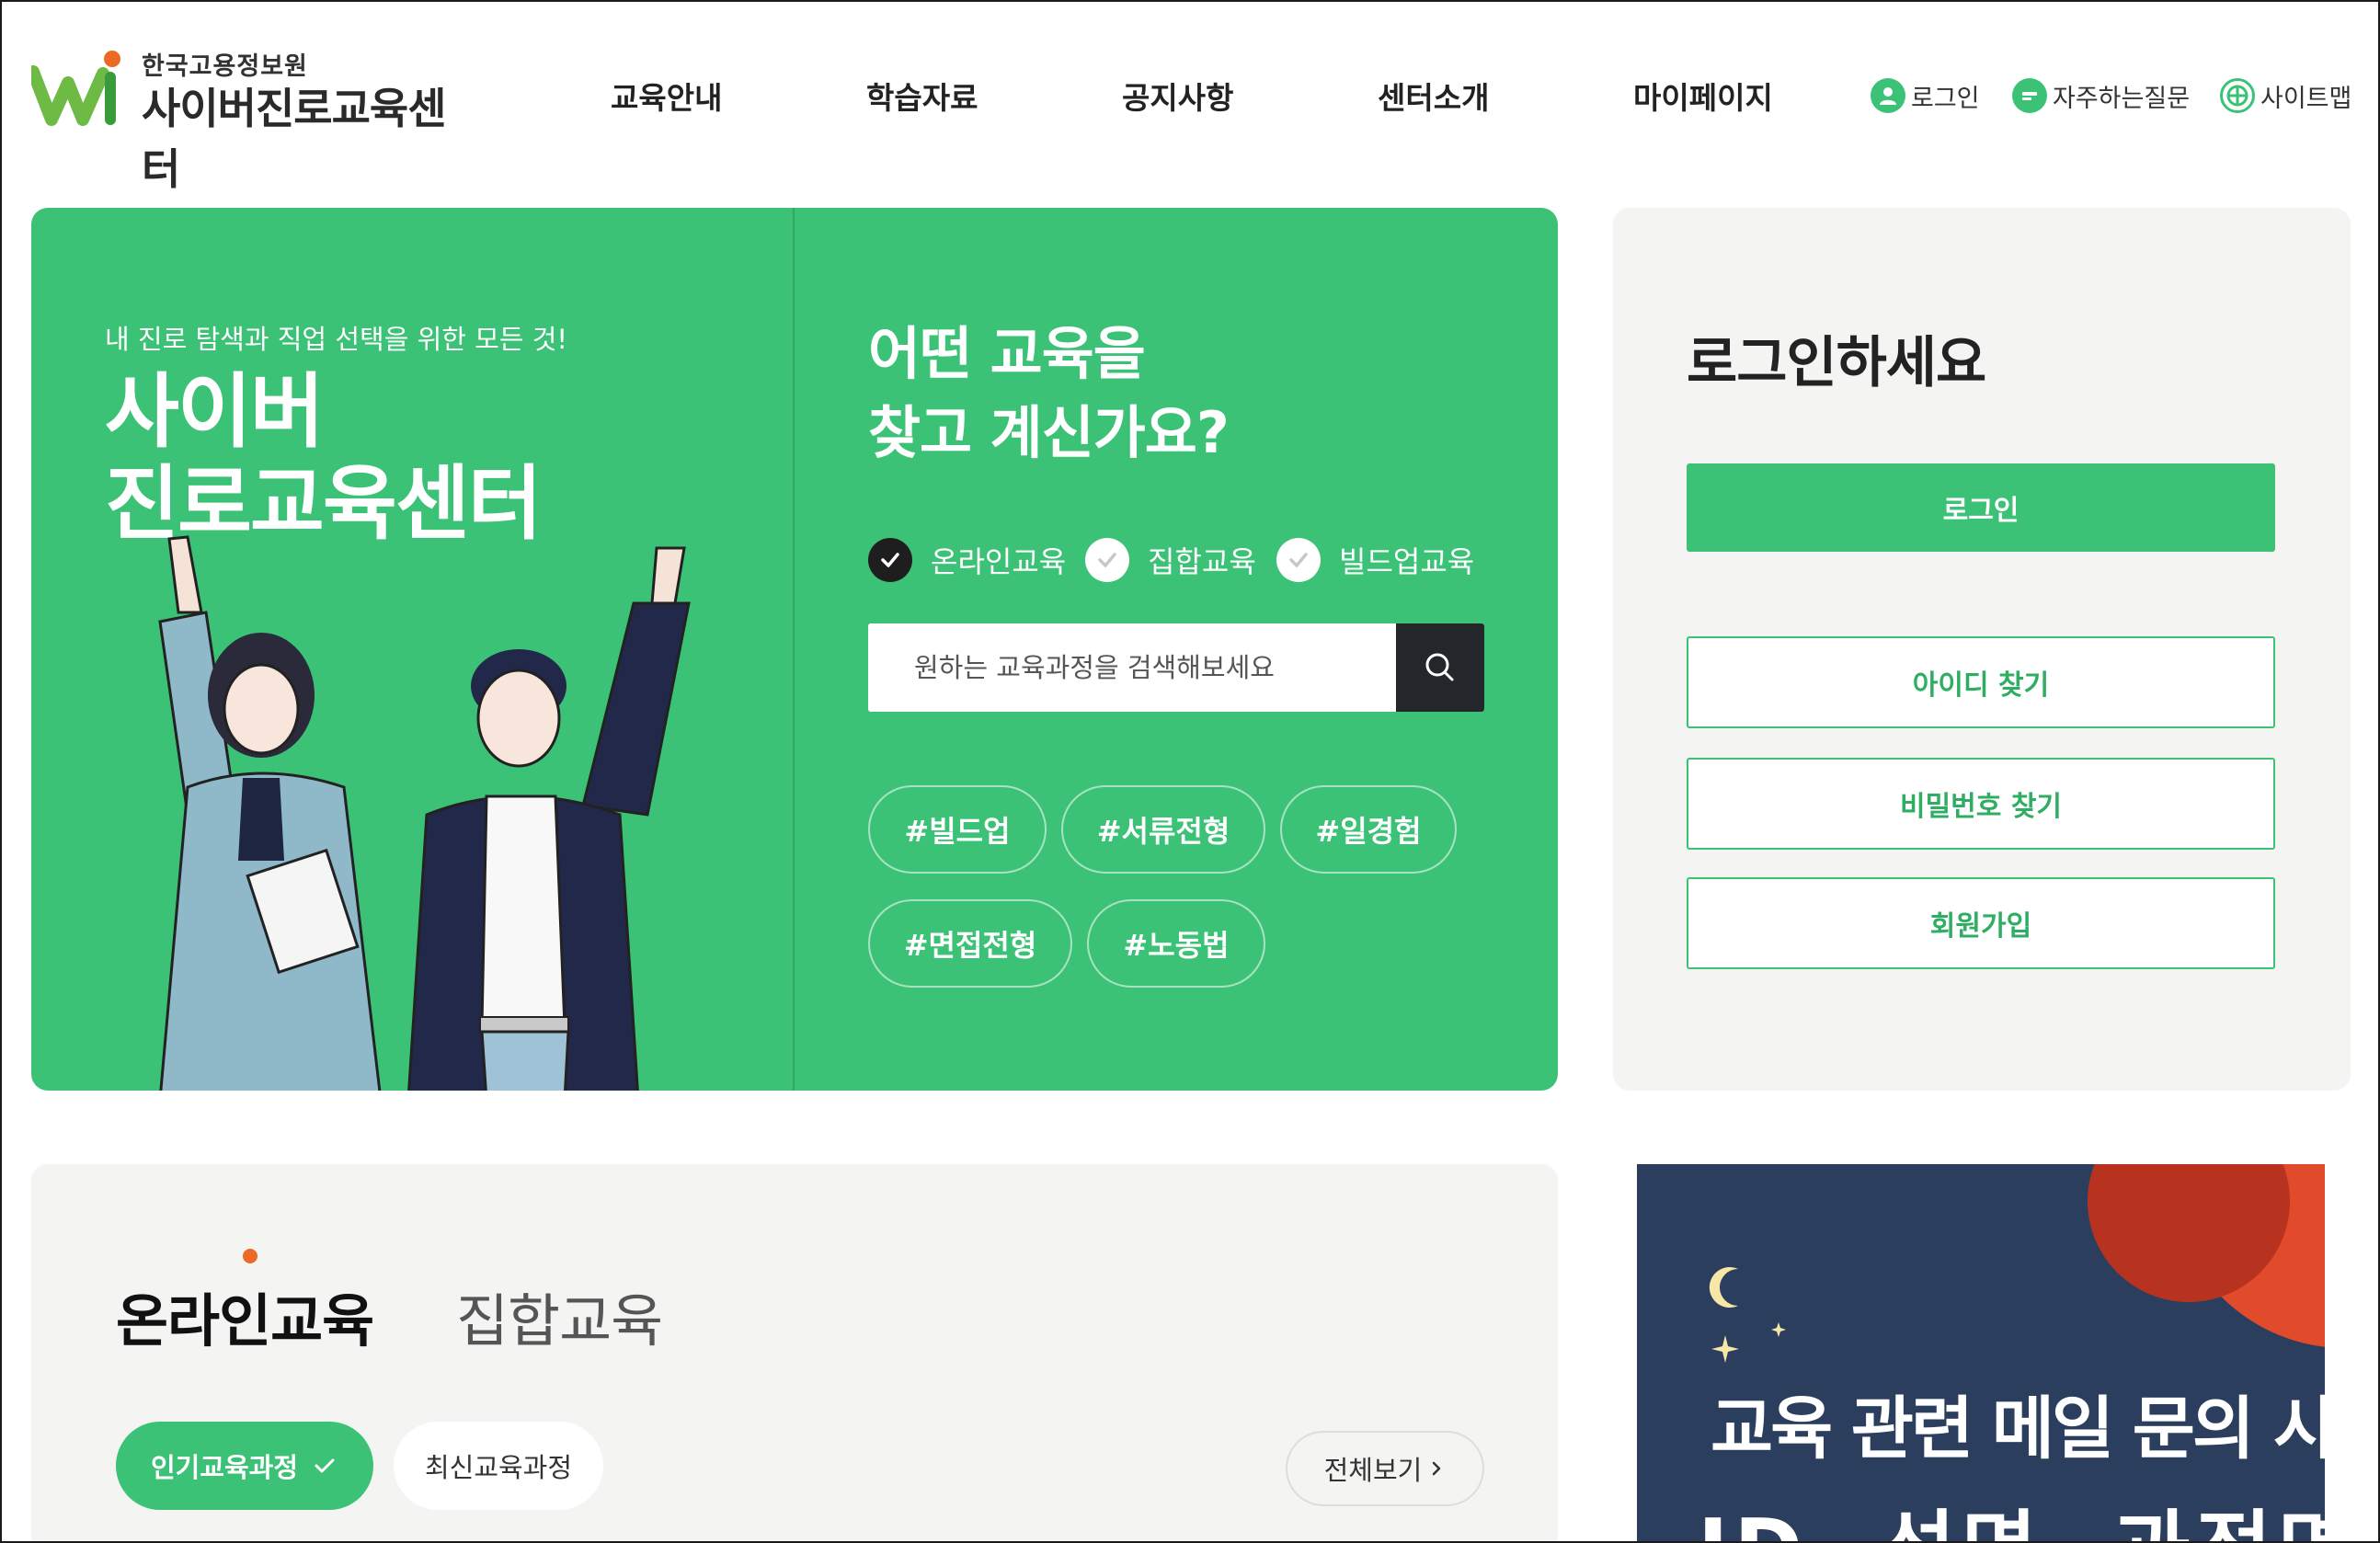  What do you see at coordinates (2237, 96) in the screenshot?
I see `sitemap-icon` at bounding box center [2237, 96].